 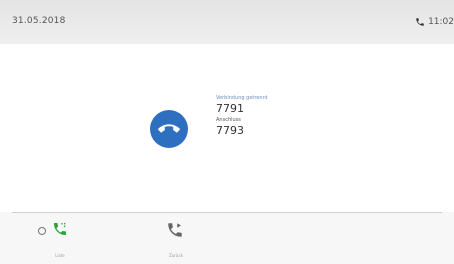 I want to click on call-green-icon, so click(x=60, y=231).